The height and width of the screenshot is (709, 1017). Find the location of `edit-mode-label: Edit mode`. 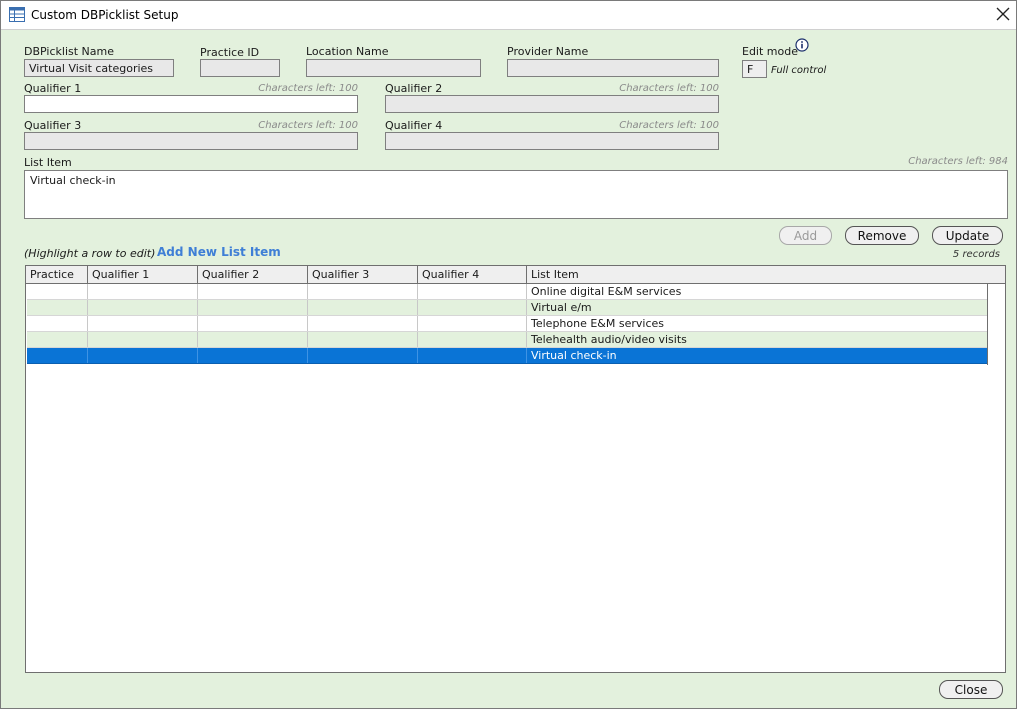

edit-mode-label: Edit mode is located at coordinates (770, 51).